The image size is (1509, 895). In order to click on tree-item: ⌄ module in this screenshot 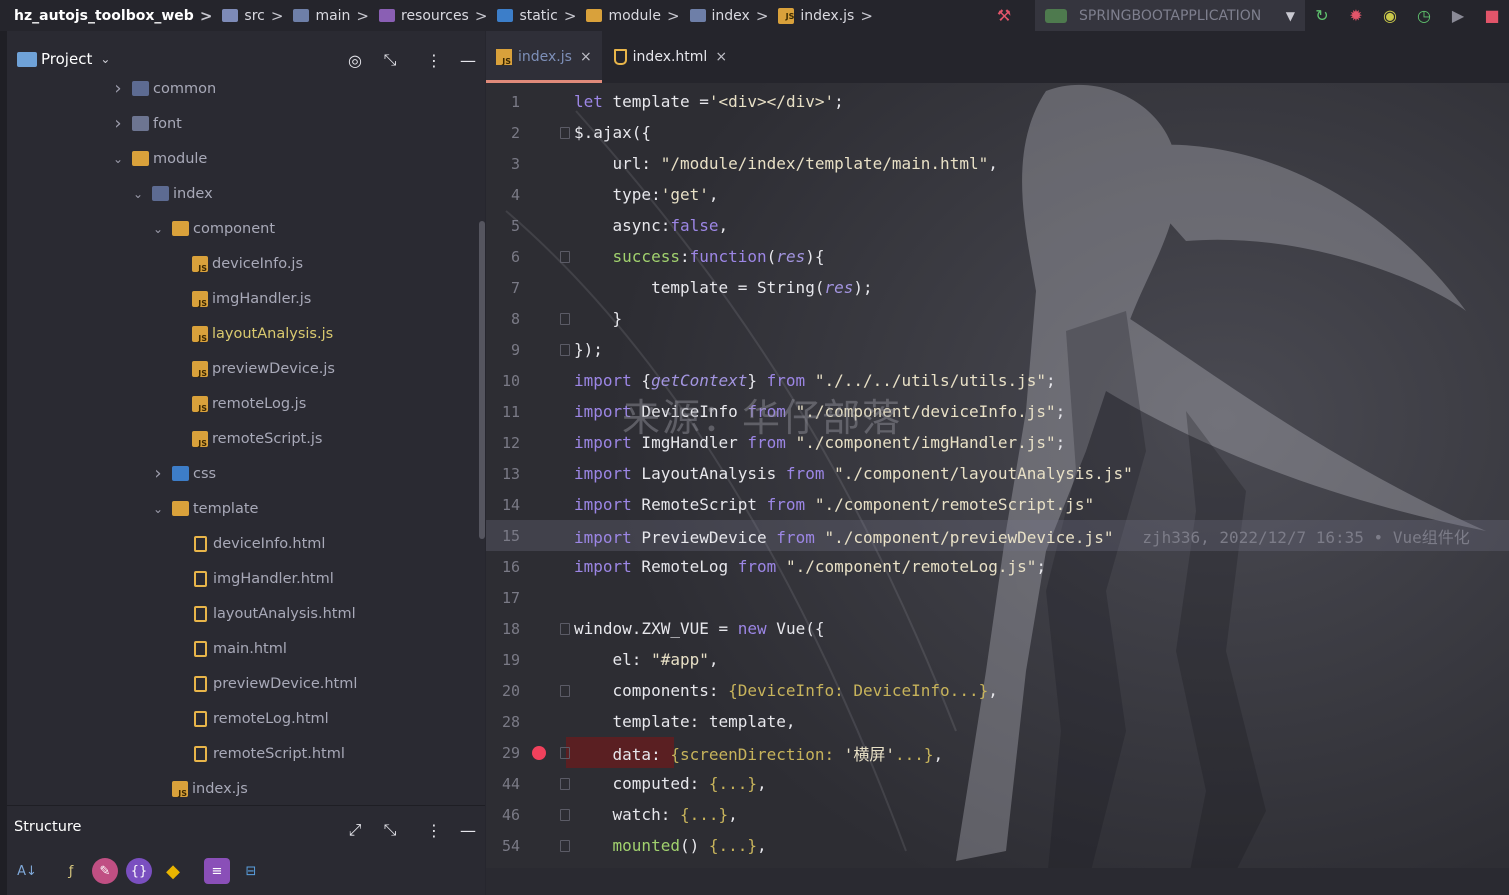, I will do `click(158, 158)`.